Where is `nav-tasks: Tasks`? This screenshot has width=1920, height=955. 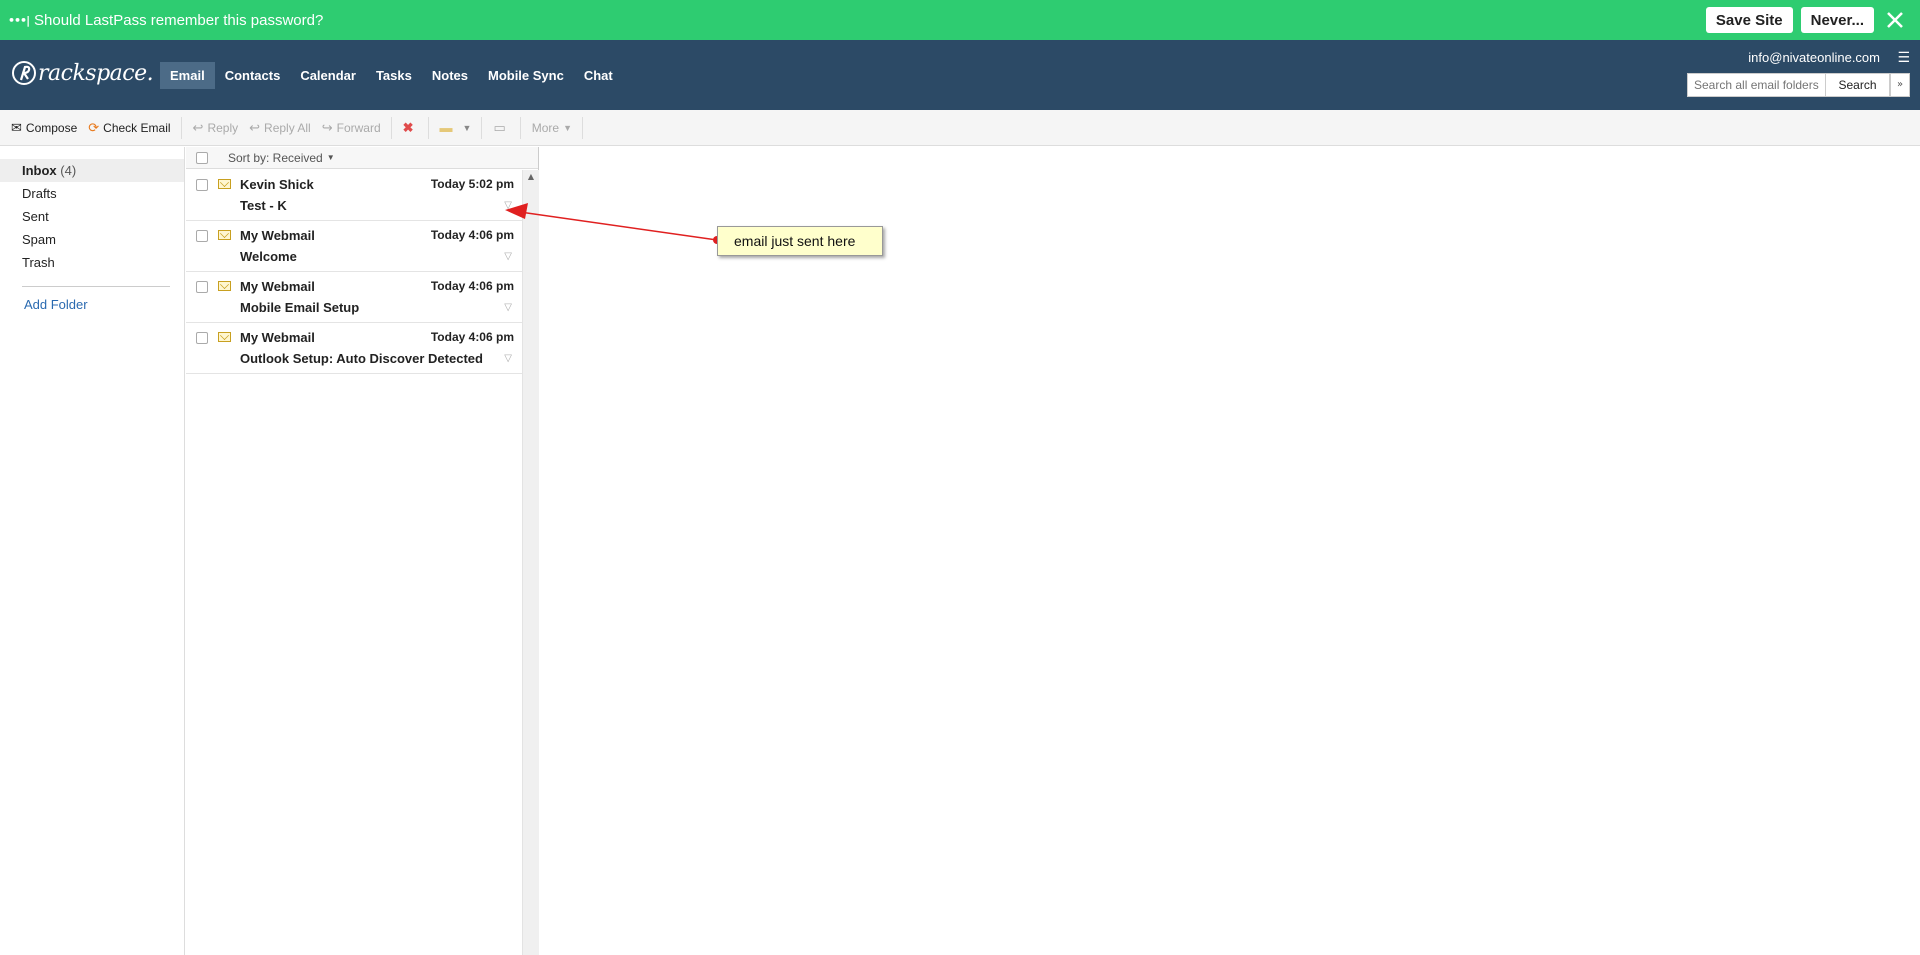 nav-tasks: Tasks is located at coordinates (394, 75).